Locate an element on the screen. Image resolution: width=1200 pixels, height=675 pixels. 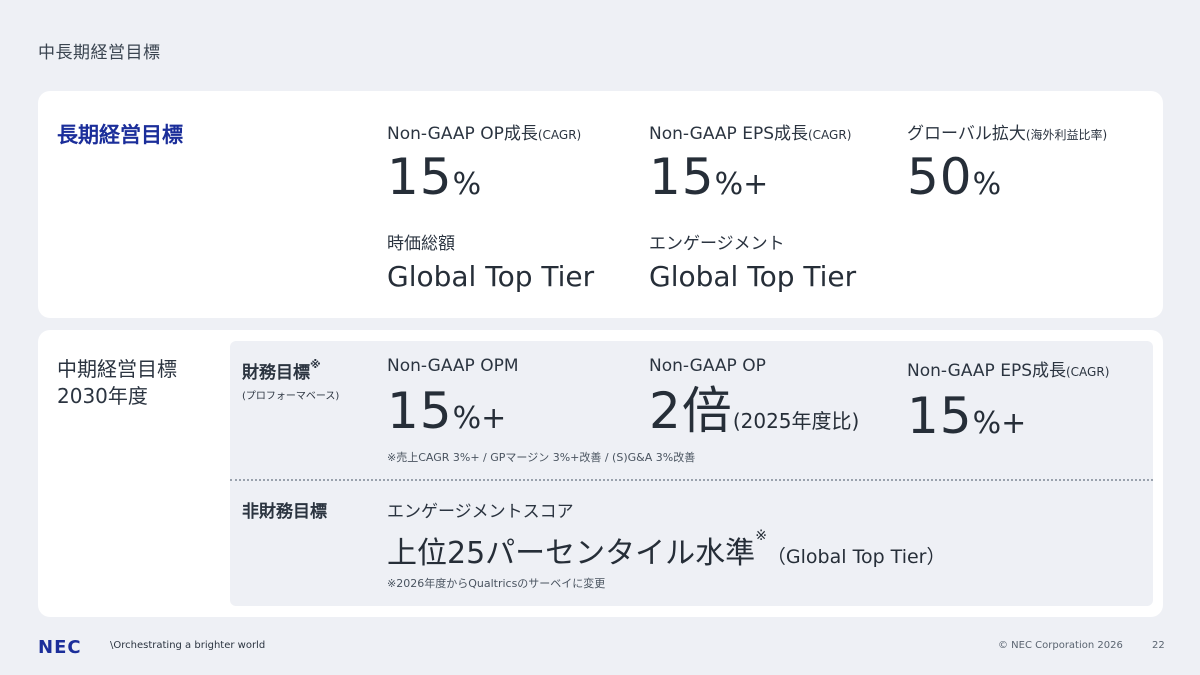
metric-label: グローバル拡大 is located at coordinates (966, 134).